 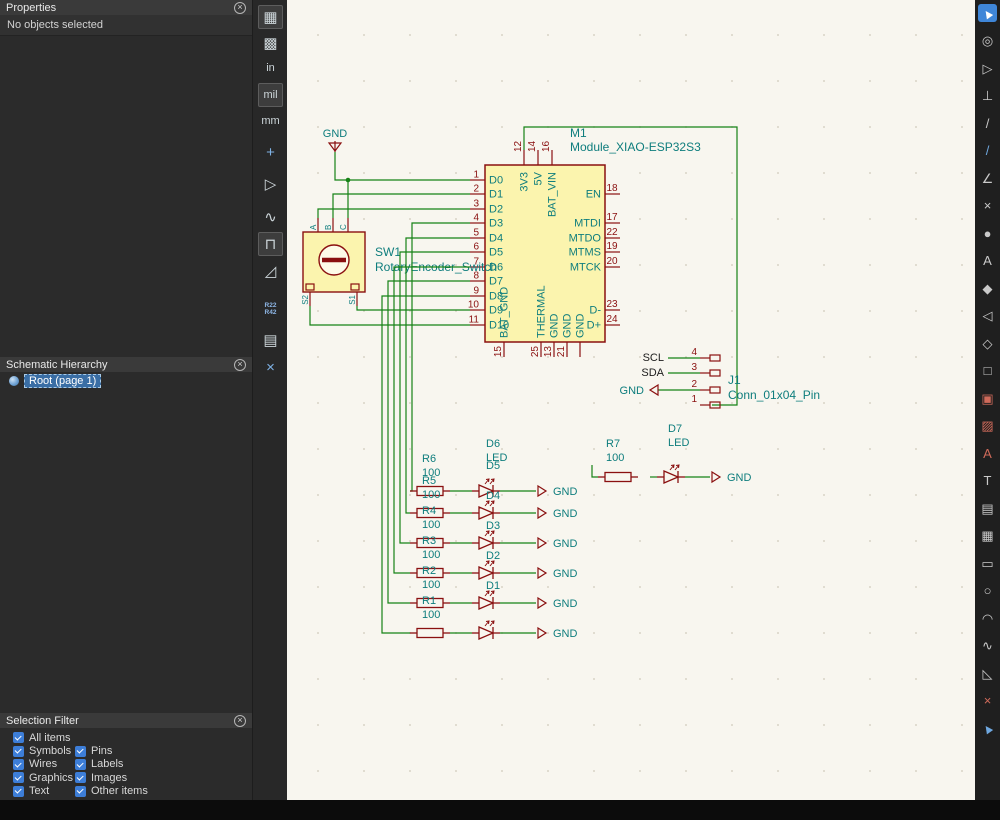 What do you see at coordinates (612, 261) in the screenshot?
I see `pin-number: 20` at bounding box center [612, 261].